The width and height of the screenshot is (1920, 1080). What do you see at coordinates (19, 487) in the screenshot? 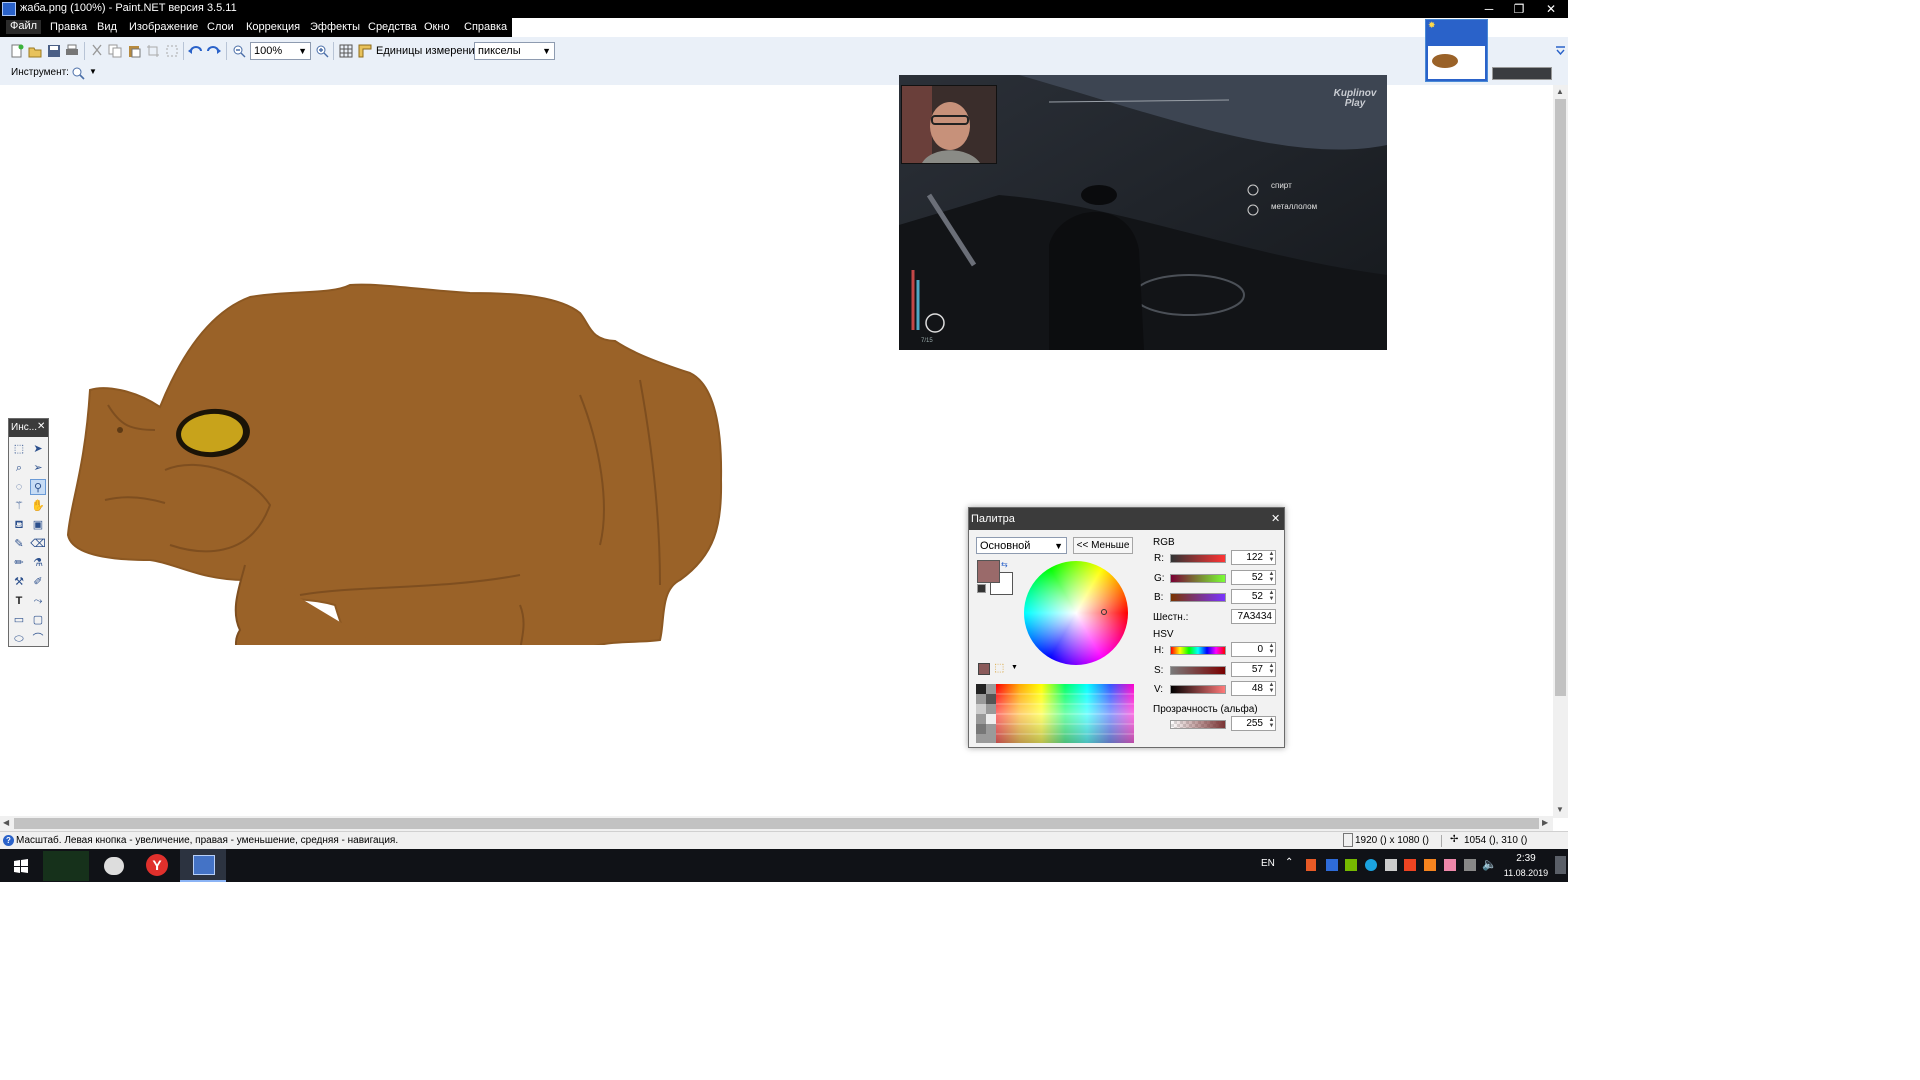
I see `ellipse-select-icon: ◌` at bounding box center [19, 487].